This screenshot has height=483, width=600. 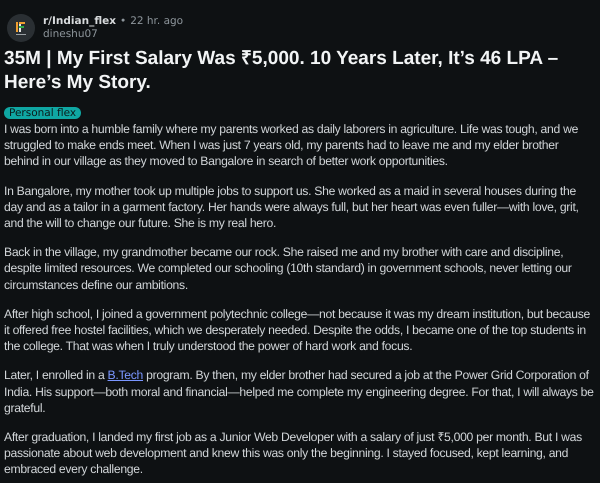 I want to click on body-paragraph: In Bangalore, my mother took up multiple jobs to support us. She worked as a maid in several houses during the day and as a tailor in a garment factory. Her hands were always full, but her heart was even fuller—with love, grit, and the will to change our future. She is my real hero., so click(x=292, y=207).